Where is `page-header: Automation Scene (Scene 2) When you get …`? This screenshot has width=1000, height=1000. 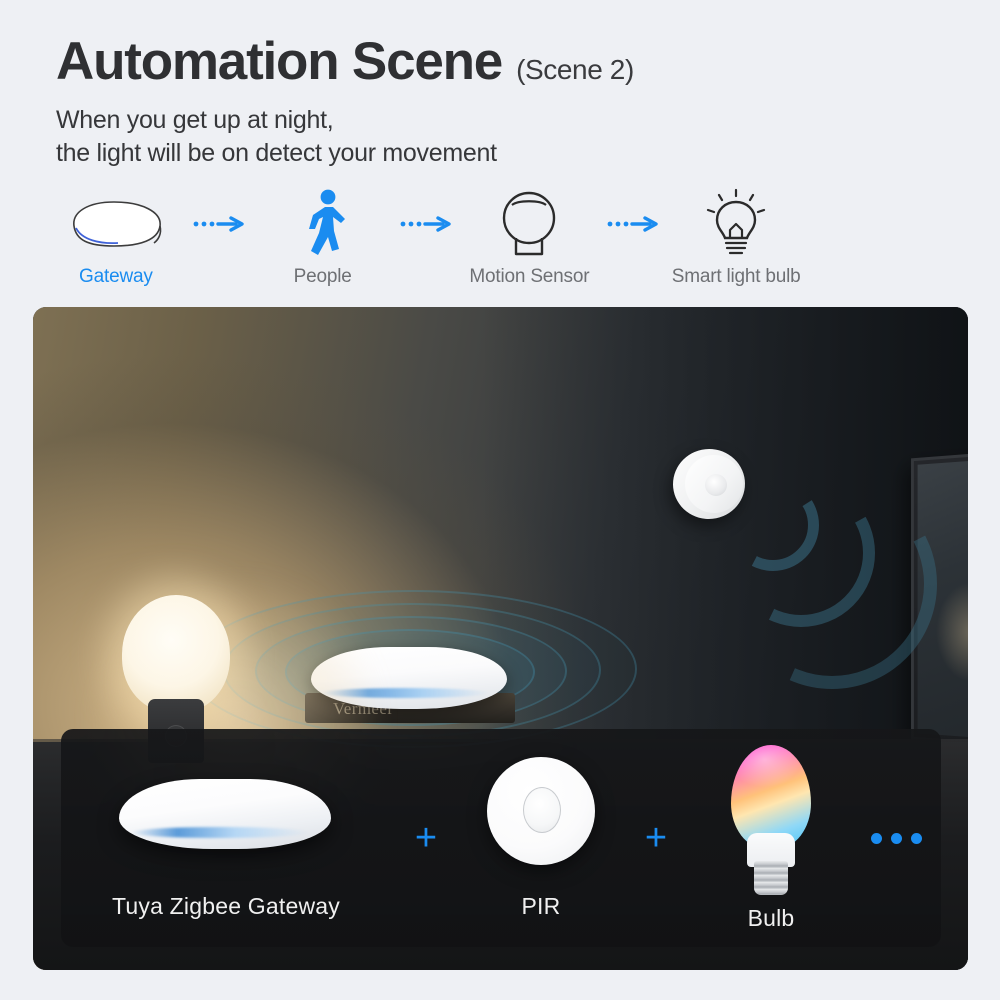
page-header: Automation Scene (Scene 2) When you get … is located at coordinates (506, 102).